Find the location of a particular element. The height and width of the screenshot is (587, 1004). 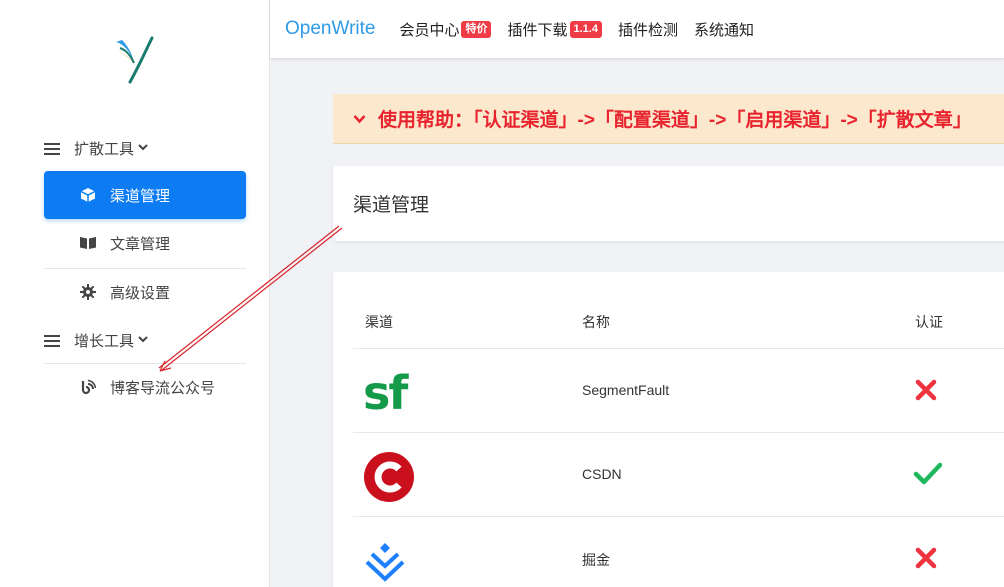

table-row: CSDN is located at coordinates (678, 474).